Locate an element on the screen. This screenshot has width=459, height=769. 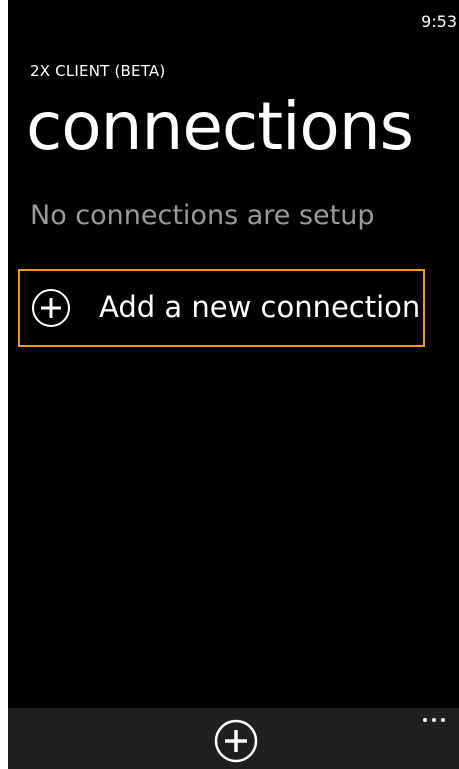
app-bar is located at coordinates (233, 738).